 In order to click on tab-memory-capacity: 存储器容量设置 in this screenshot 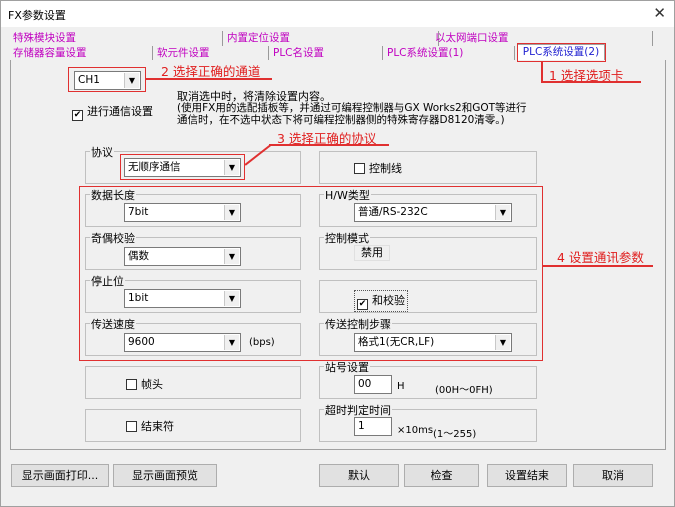, I will do `click(83, 53)`.